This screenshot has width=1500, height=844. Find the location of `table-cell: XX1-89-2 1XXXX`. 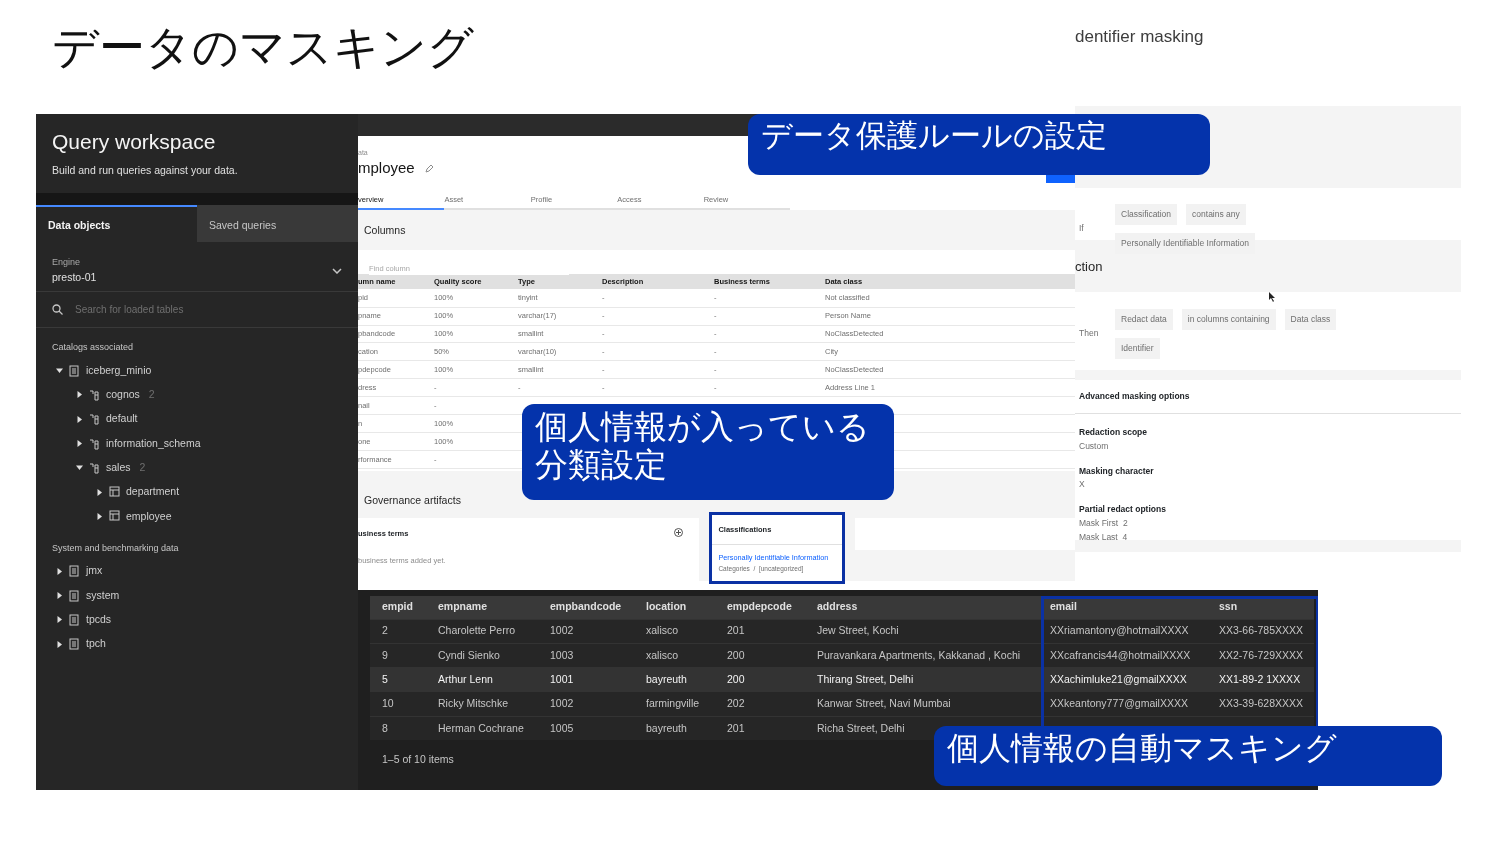

table-cell: XX1-89-2 1XXXX is located at coordinates (1260, 678).